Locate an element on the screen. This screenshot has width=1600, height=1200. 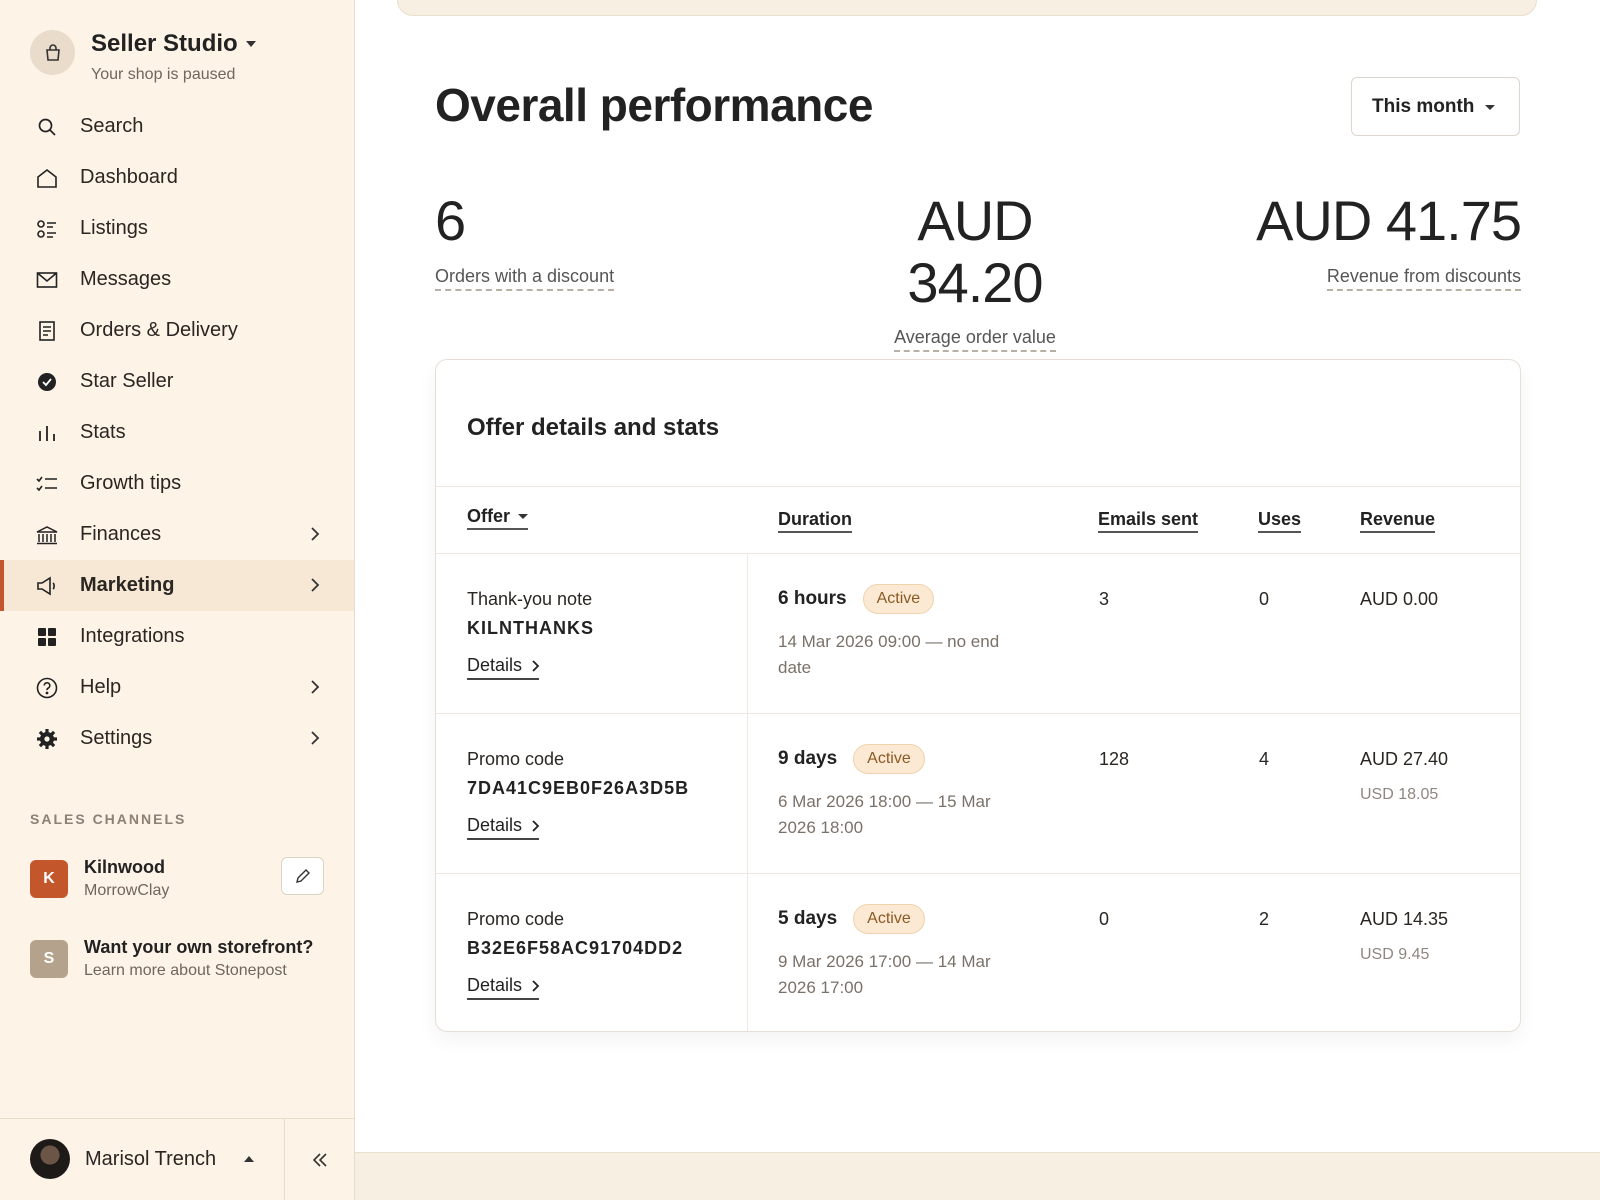
nav-messages: Messages is located at coordinates (177, 279).